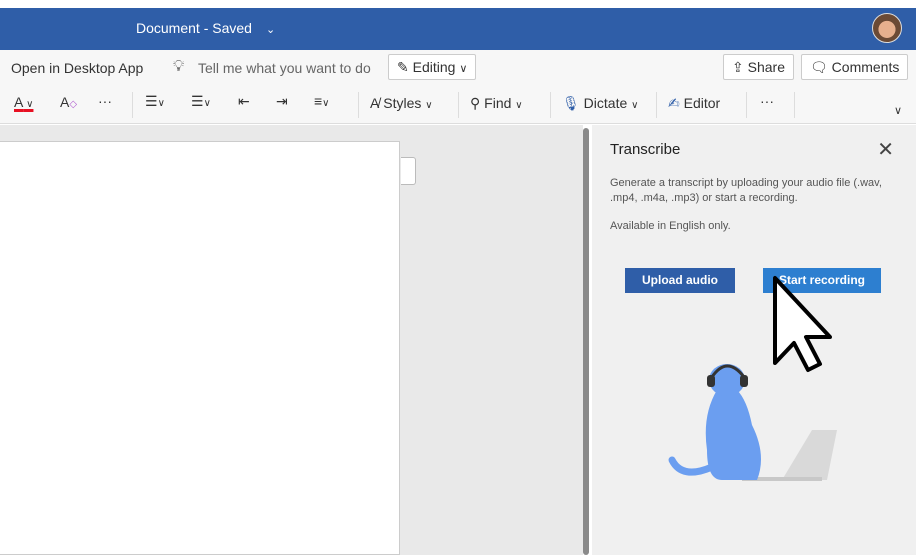 The height and width of the screenshot is (555, 916). I want to click on share-button: ⇪ Share, so click(758, 67).